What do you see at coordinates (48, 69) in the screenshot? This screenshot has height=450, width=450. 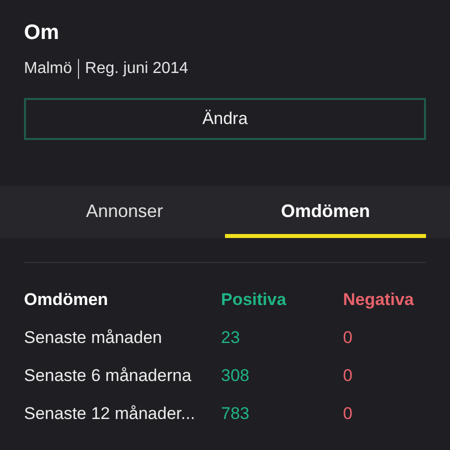 I see `location-text: Malmö` at bounding box center [48, 69].